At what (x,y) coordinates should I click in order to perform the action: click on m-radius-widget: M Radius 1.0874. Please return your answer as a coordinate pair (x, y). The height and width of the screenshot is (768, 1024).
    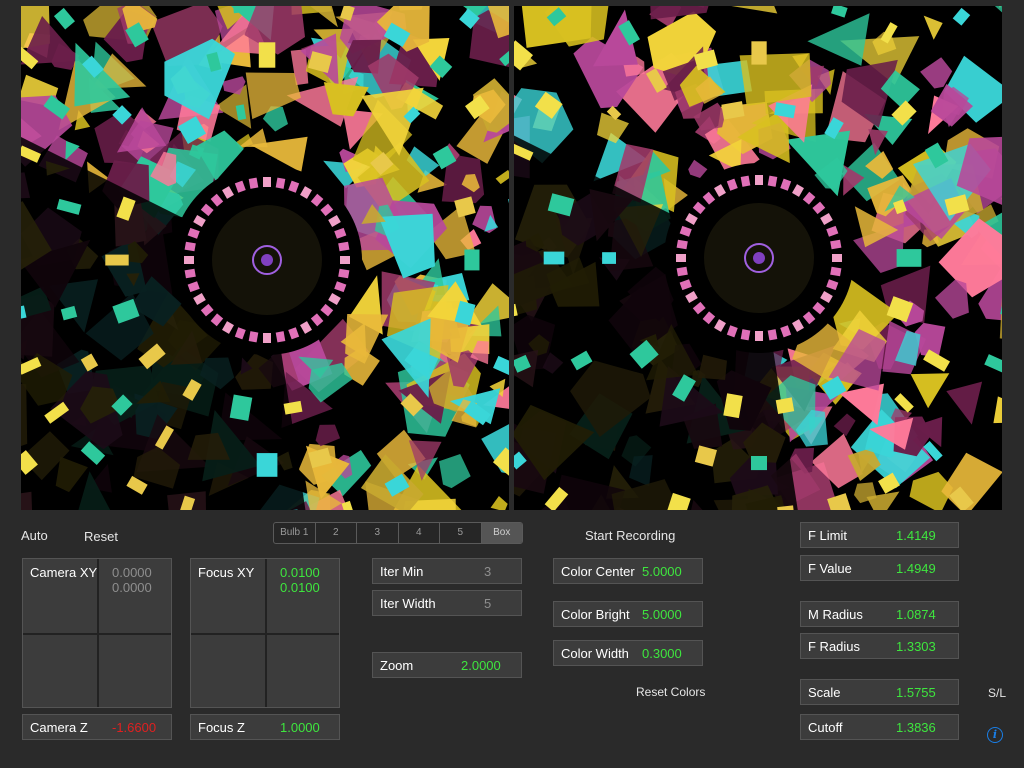
    Looking at the image, I should click on (879, 614).